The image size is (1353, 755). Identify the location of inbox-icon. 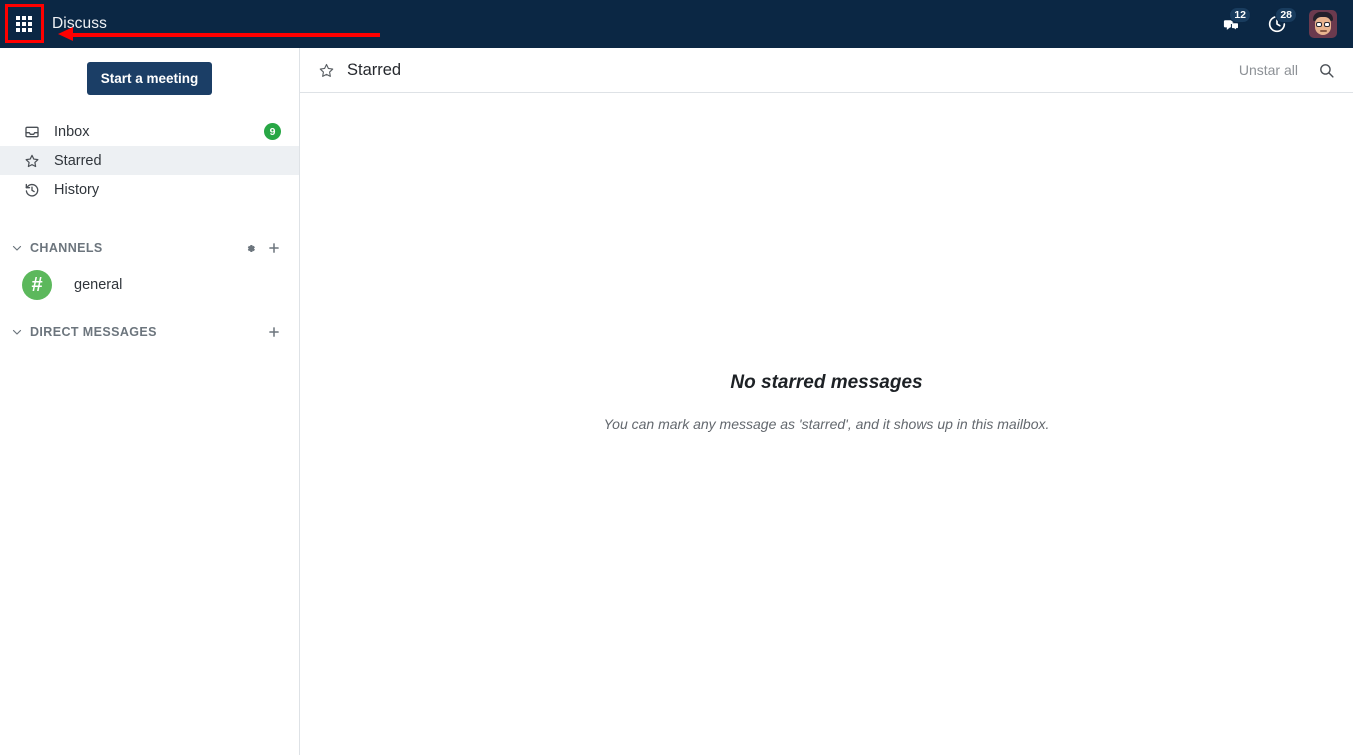
(35, 132).